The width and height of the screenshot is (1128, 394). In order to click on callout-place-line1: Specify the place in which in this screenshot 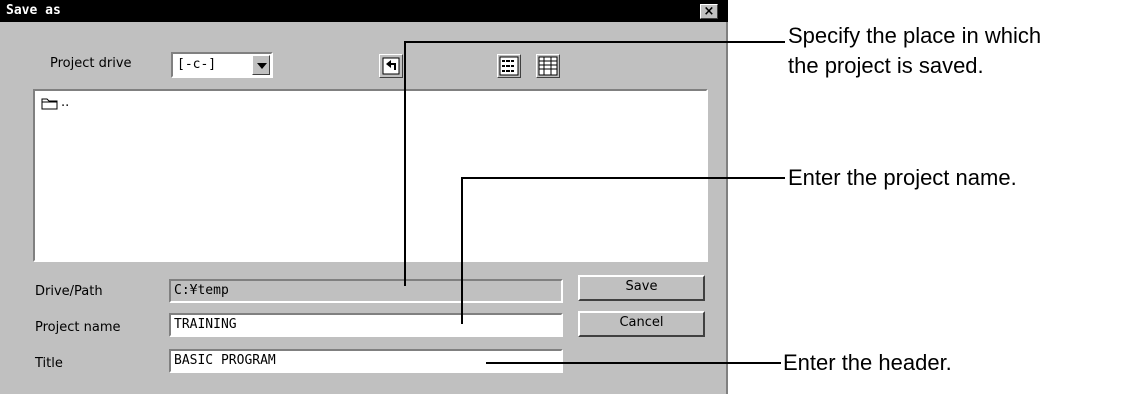, I will do `click(915, 35)`.